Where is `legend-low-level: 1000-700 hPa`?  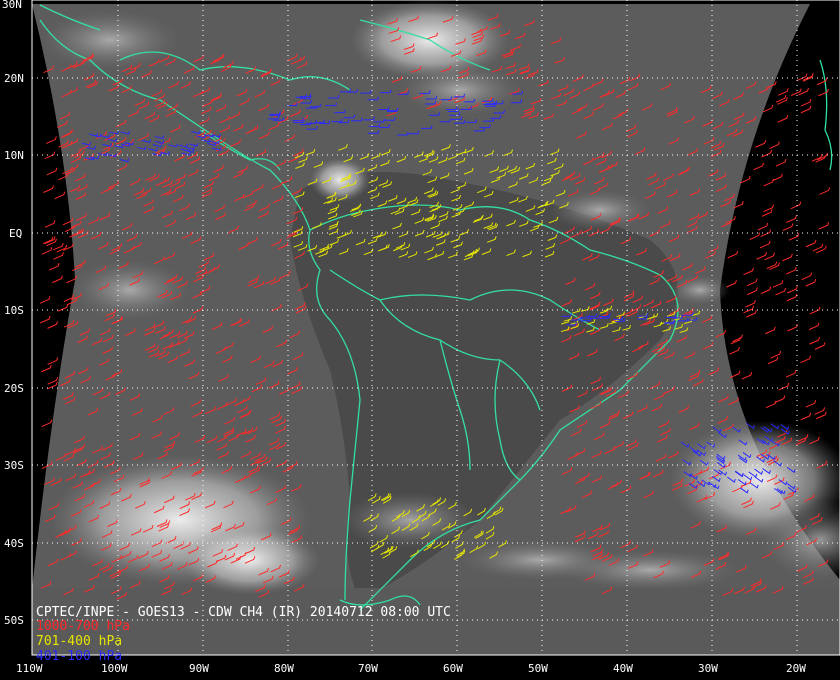 legend-low-level: 1000-700 hPa is located at coordinates (83, 626).